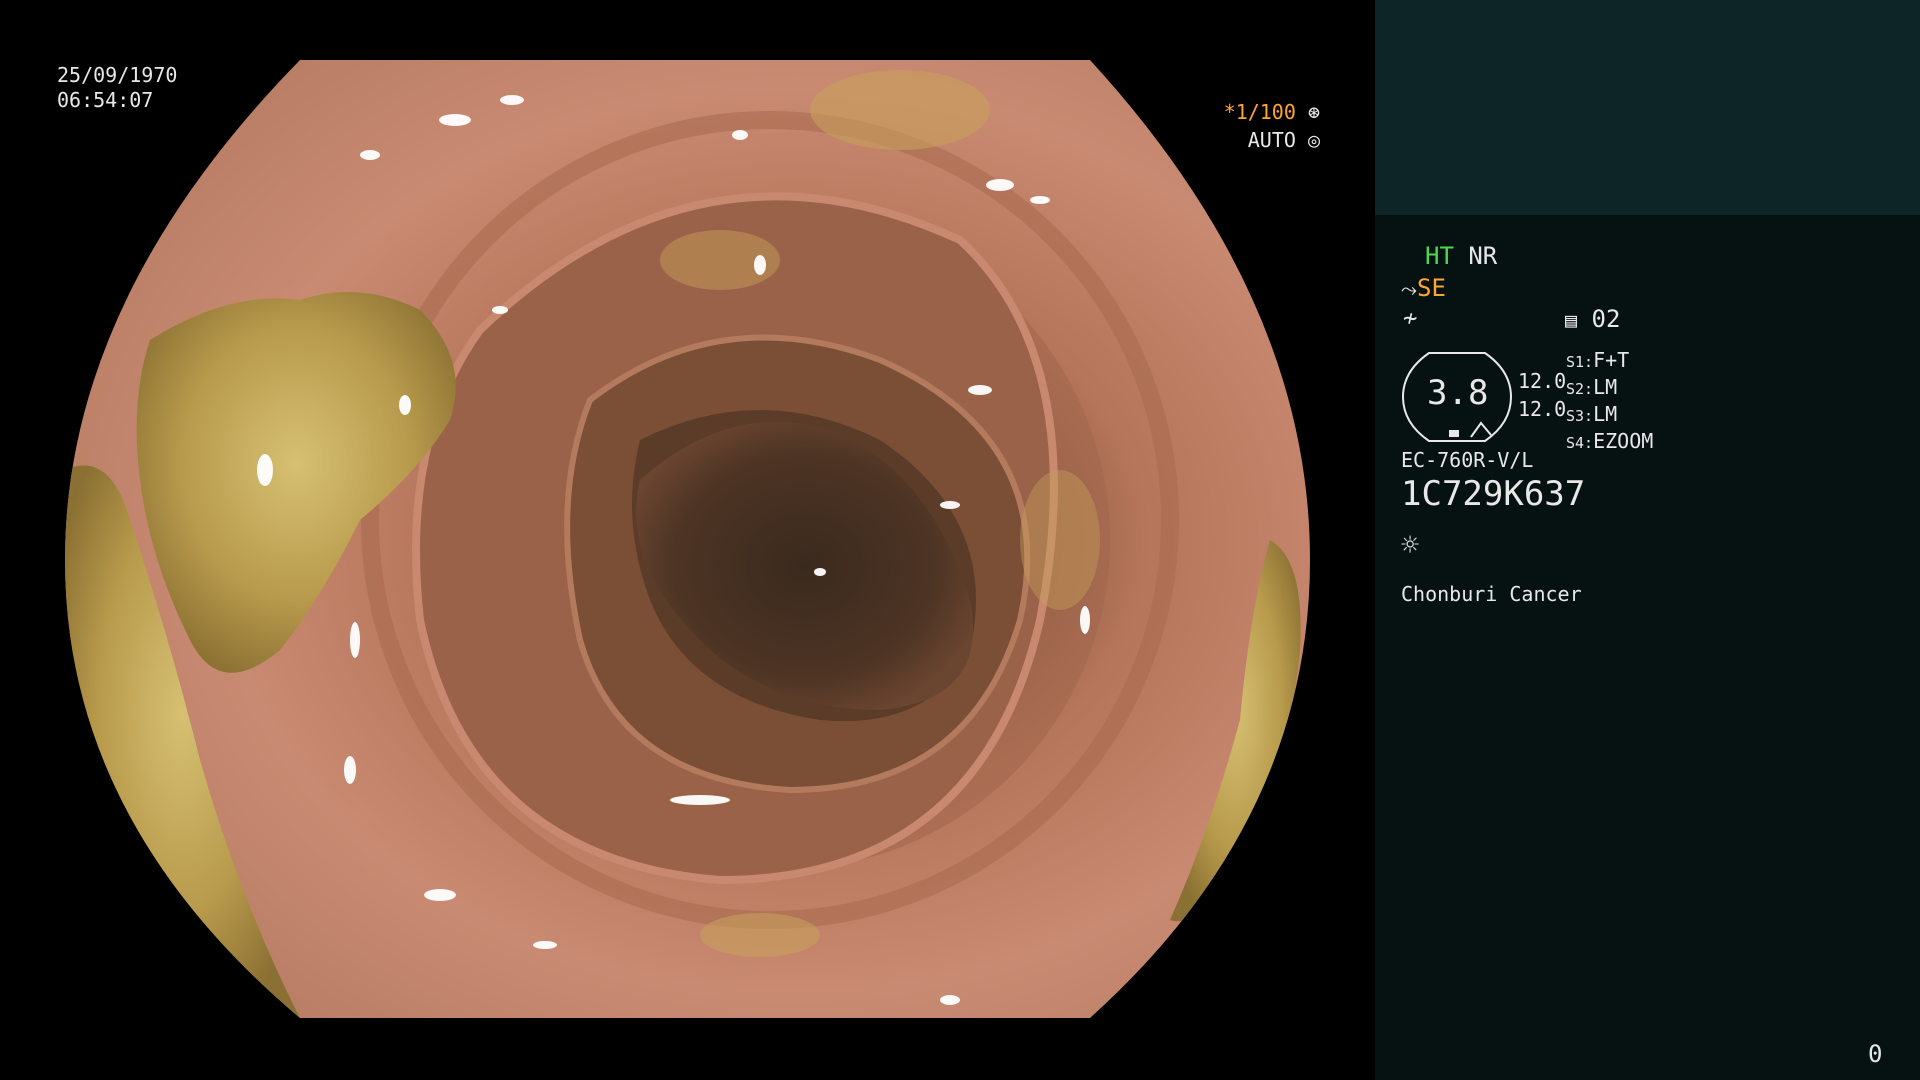 Image resolution: width=1920 pixels, height=1080 pixels. What do you see at coordinates (1542, 409) in the screenshot?
I see `zoom-b-value: 12.0` at bounding box center [1542, 409].